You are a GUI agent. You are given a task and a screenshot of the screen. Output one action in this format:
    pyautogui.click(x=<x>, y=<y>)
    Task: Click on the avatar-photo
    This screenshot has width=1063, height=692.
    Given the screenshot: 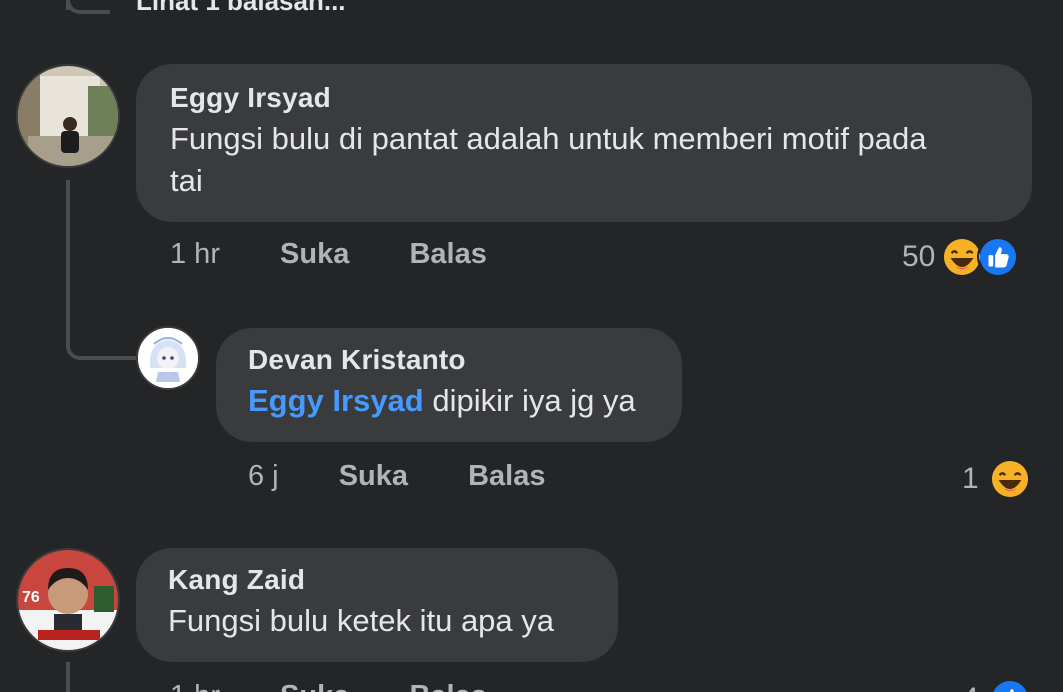 What is the action you would take?
    pyautogui.click(x=68, y=116)
    